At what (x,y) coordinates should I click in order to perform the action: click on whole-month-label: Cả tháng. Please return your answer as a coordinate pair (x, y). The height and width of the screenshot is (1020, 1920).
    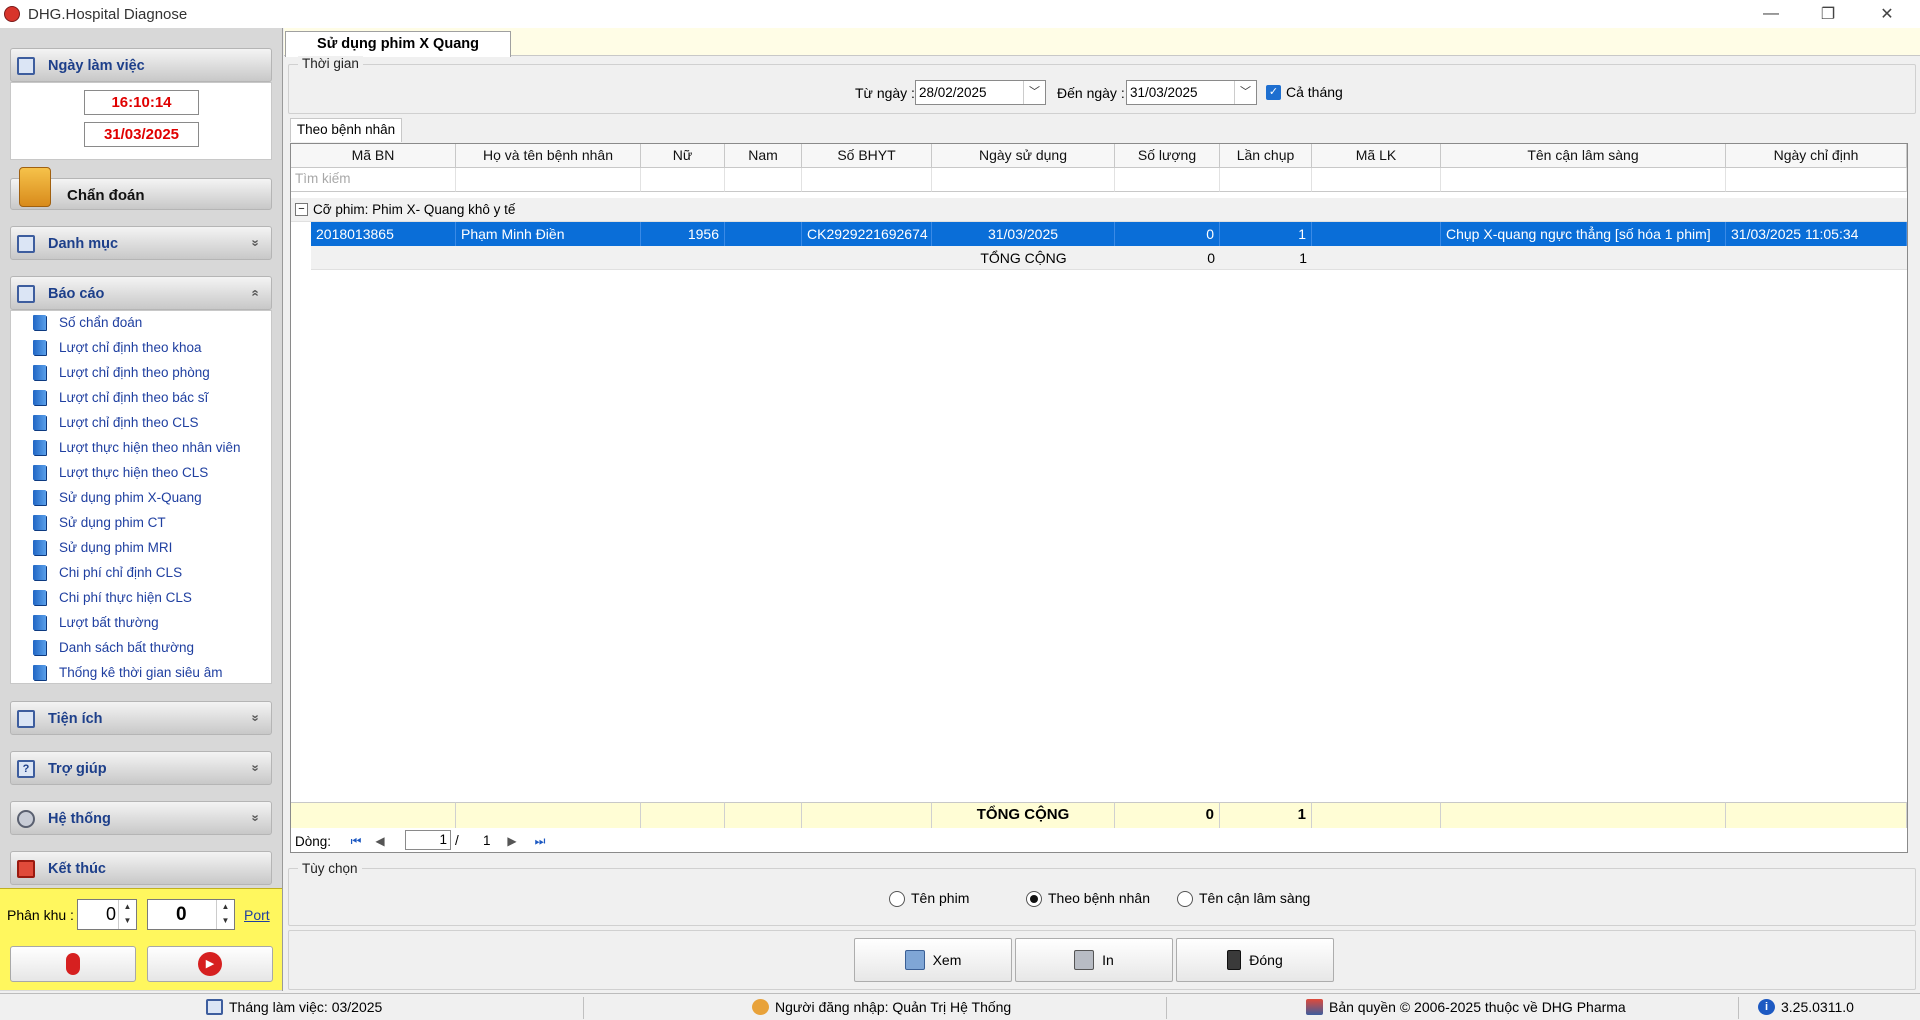
    Looking at the image, I should click on (1314, 92).